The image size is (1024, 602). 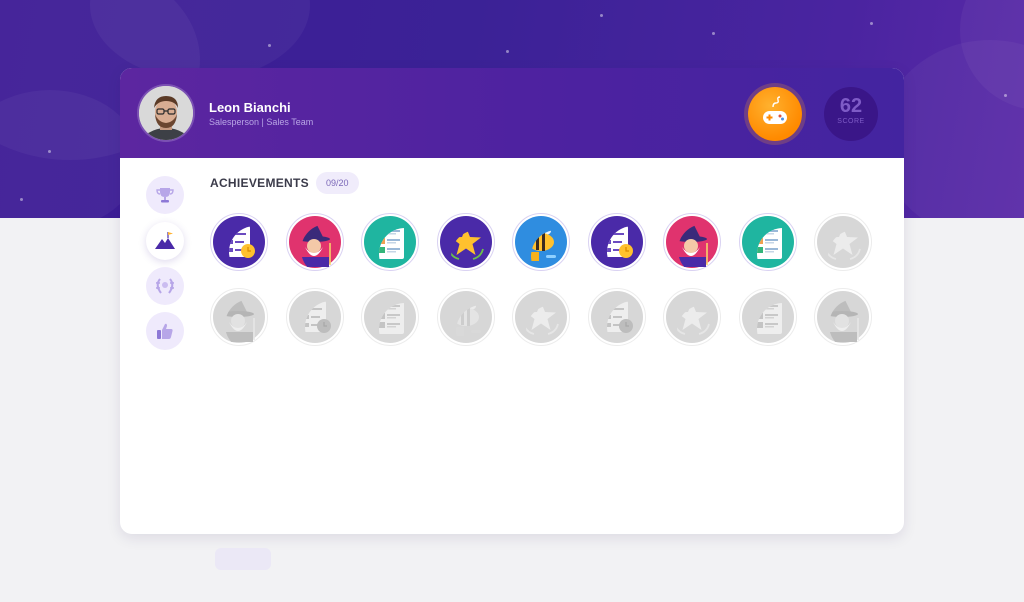 I want to click on game-controller-icon, so click(x=775, y=110).